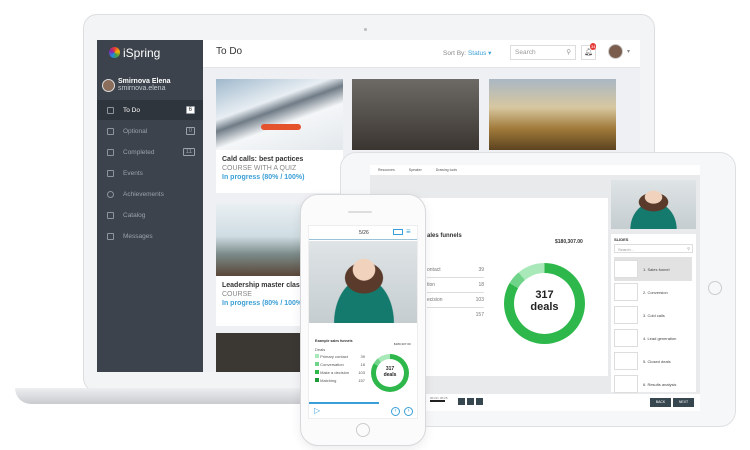 Image resolution: width=750 pixels, height=450 pixels. What do you see at coordinates (479, 300) in the screenshot?
I see `row-value: 103` at bounding box center [479, 300].